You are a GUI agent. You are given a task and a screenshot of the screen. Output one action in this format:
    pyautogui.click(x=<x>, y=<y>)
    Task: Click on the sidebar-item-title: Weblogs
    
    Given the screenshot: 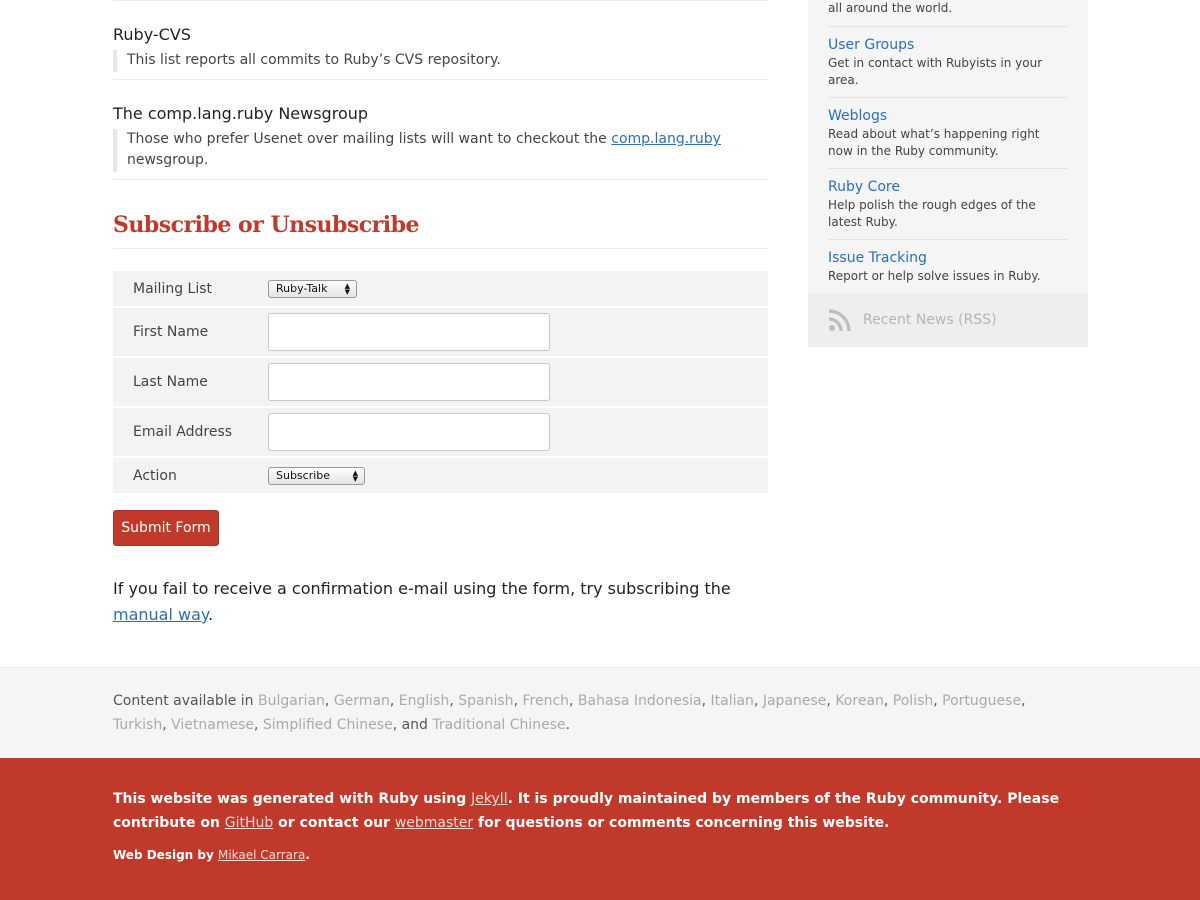 What is the action you would take?
    pyautogui.click(x=948, y=116)
    